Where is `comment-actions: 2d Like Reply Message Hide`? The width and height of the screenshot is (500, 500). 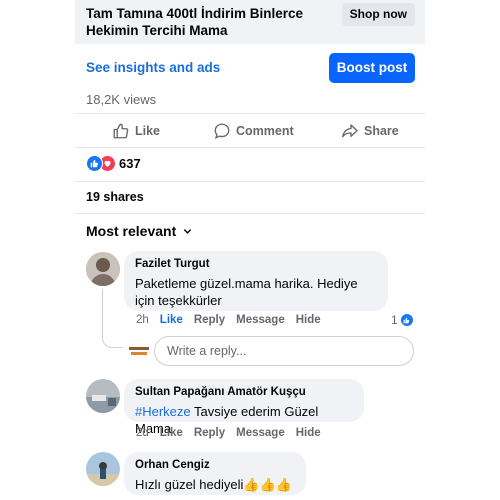
comment-actions: 2d Like Reply Message Hide is located at coordinates (228, 433).